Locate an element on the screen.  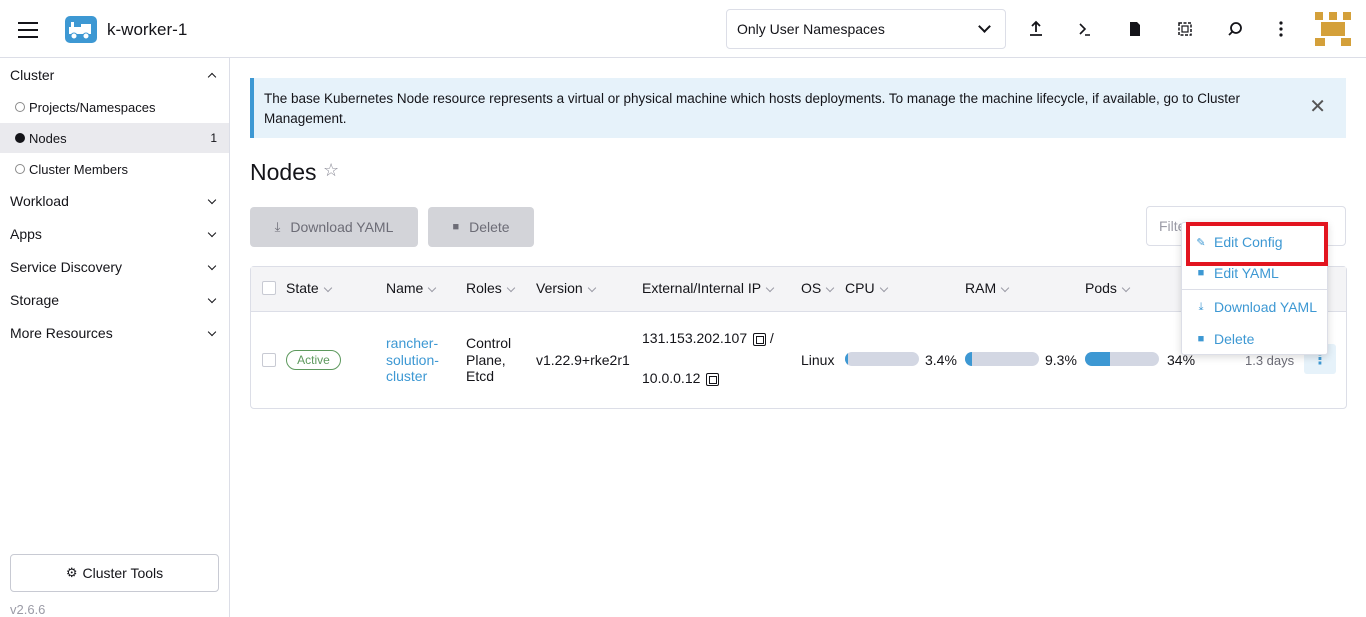
menu-item-label: Delete is located at coordinates (1234, 339).